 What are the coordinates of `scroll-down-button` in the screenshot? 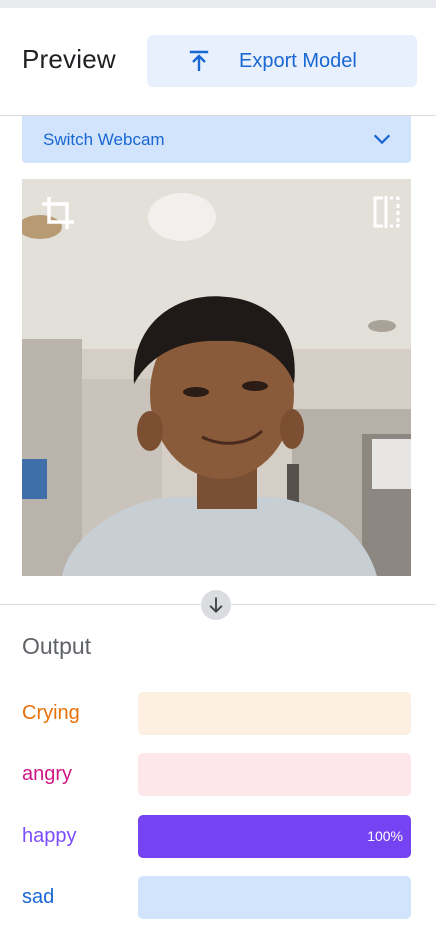 It's located at (216, 605).